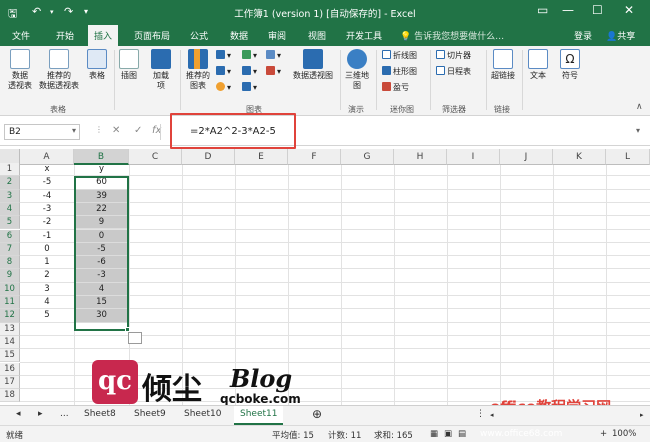 The image size is (650, 442). Describe the element at coordinates (223, 87) in the screenshot. I see `pie-chart-button: ▾` at that location.